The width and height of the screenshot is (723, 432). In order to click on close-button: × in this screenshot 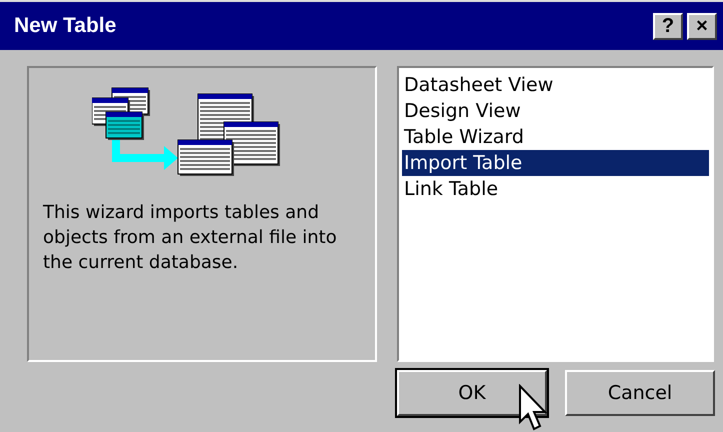, I will do `click(702, 26)`.